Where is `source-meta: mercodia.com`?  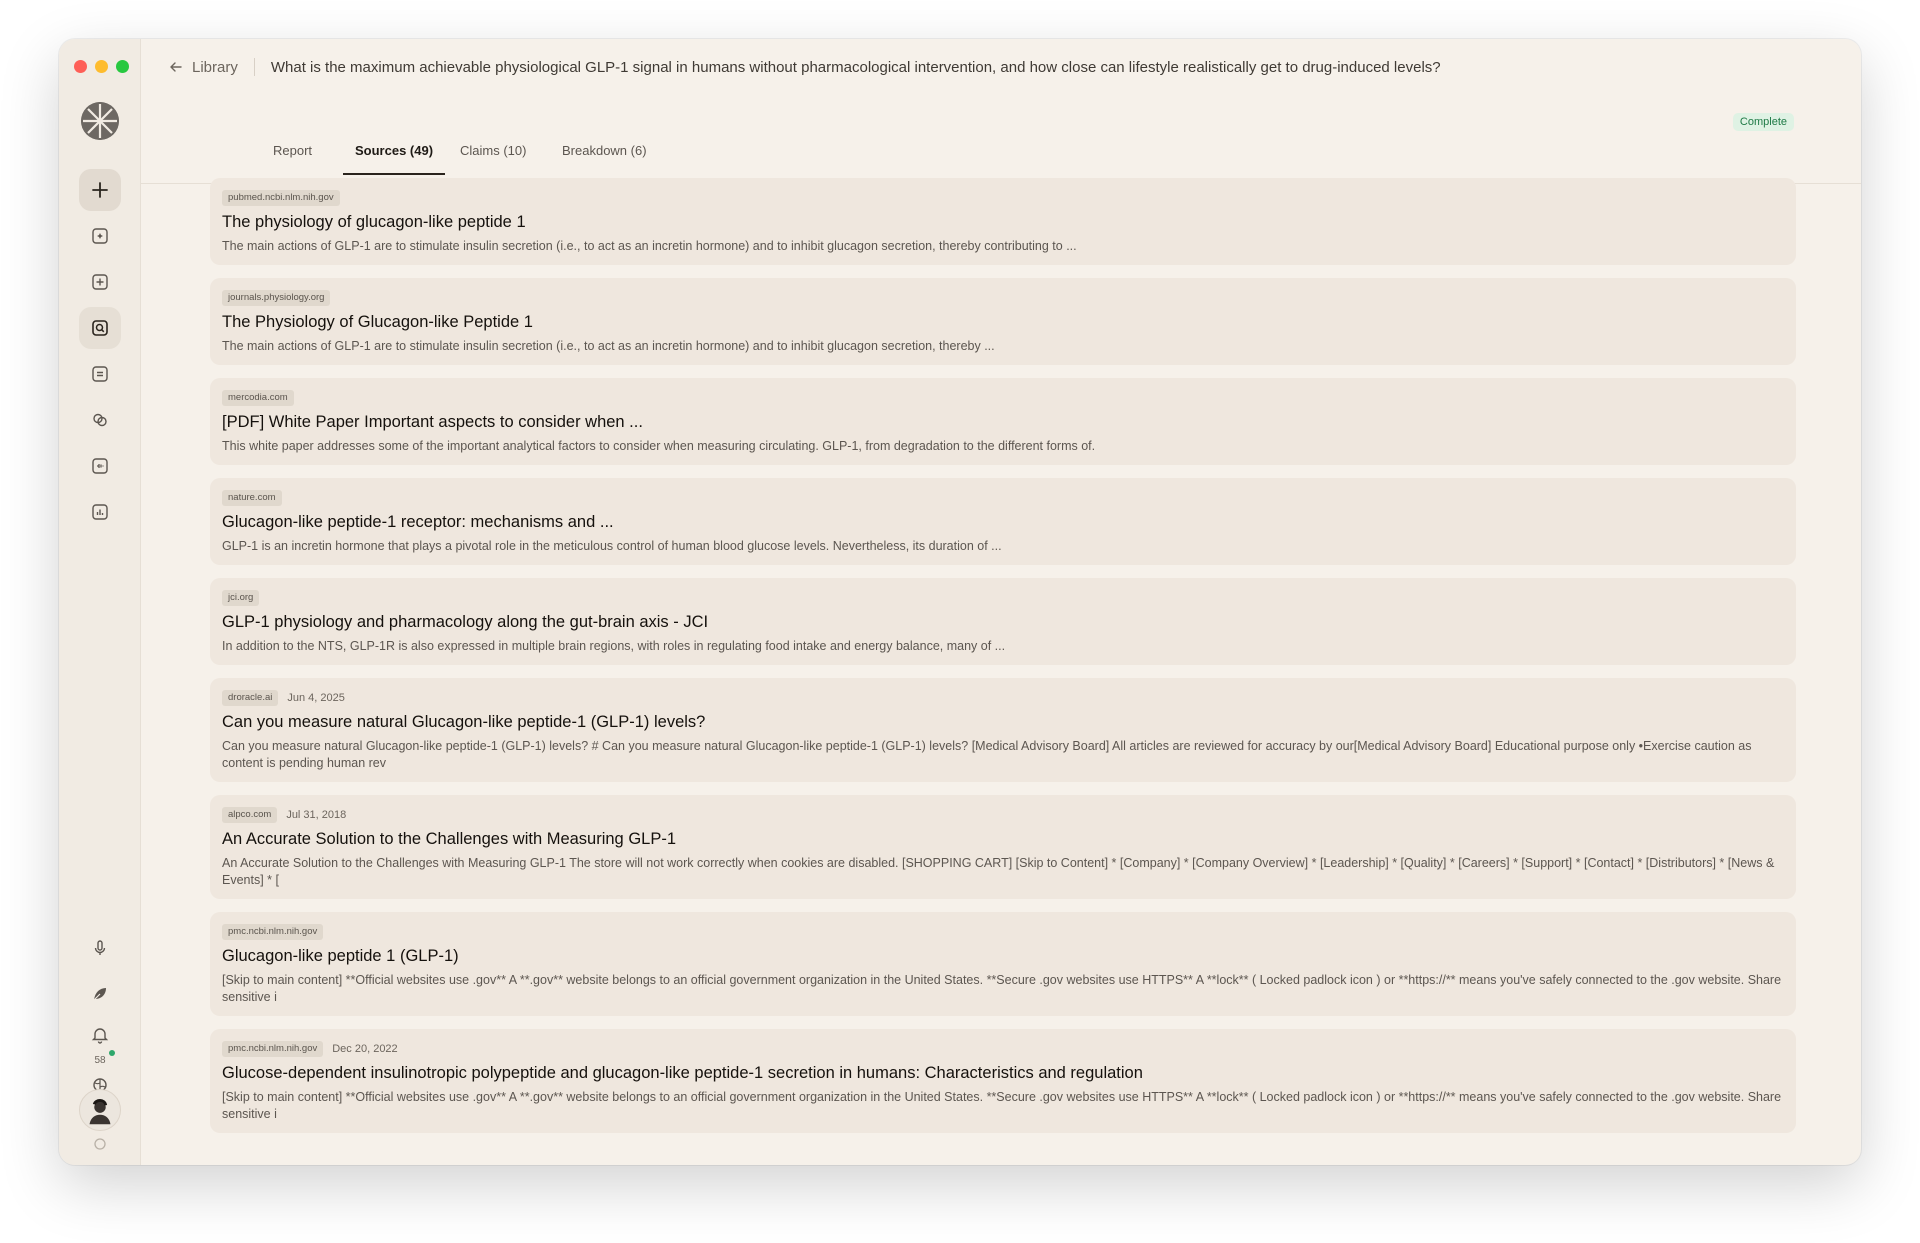
source-meta: mercodia.com is located at coordinates (1003, 398).